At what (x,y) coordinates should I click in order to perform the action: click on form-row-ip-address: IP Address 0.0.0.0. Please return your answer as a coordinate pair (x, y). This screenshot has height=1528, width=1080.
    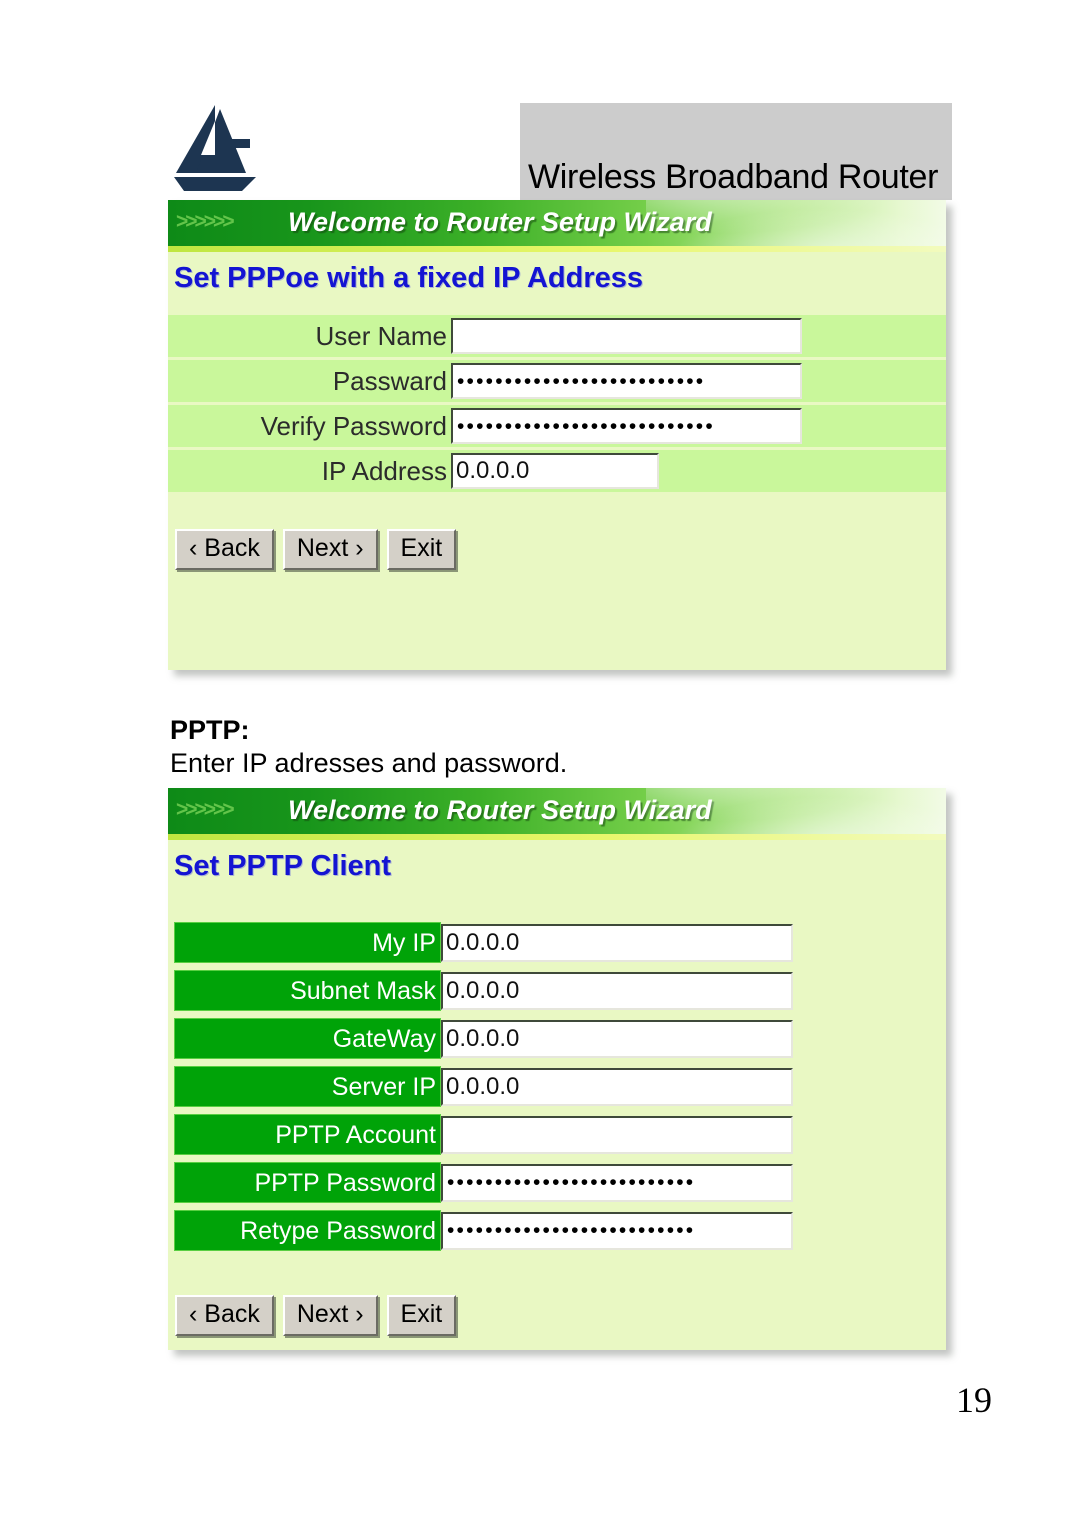
    Looking at the image, I should click on (557, 471).